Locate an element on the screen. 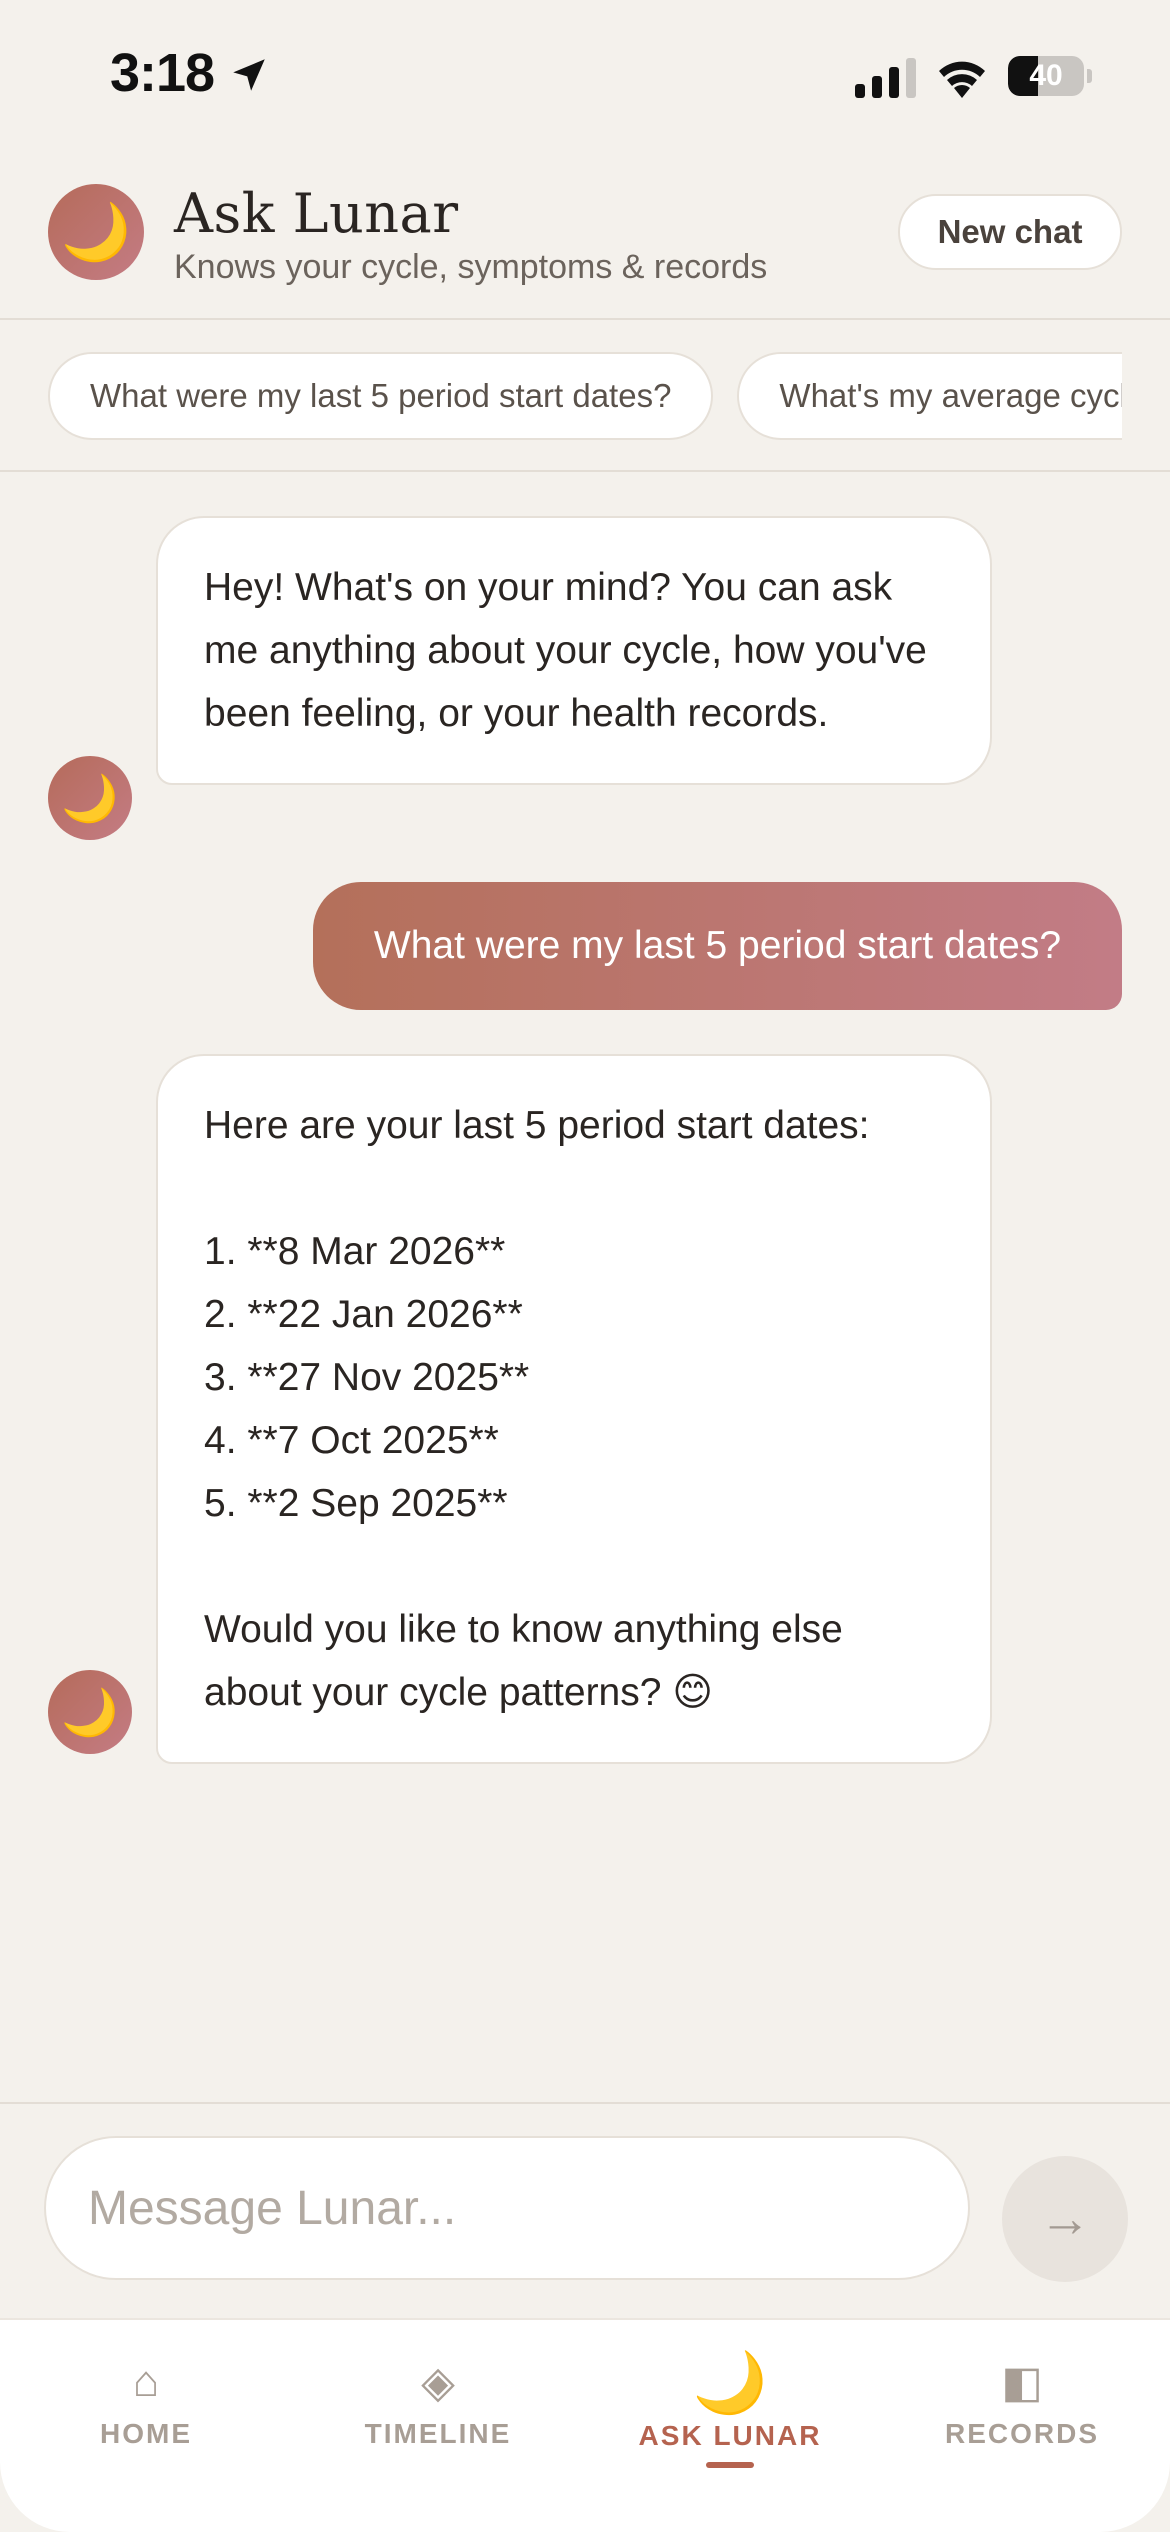 The width and height of the screenshot is (1170, 2532). diamond-icon: ◈ is located at coordinates (438, 2382).